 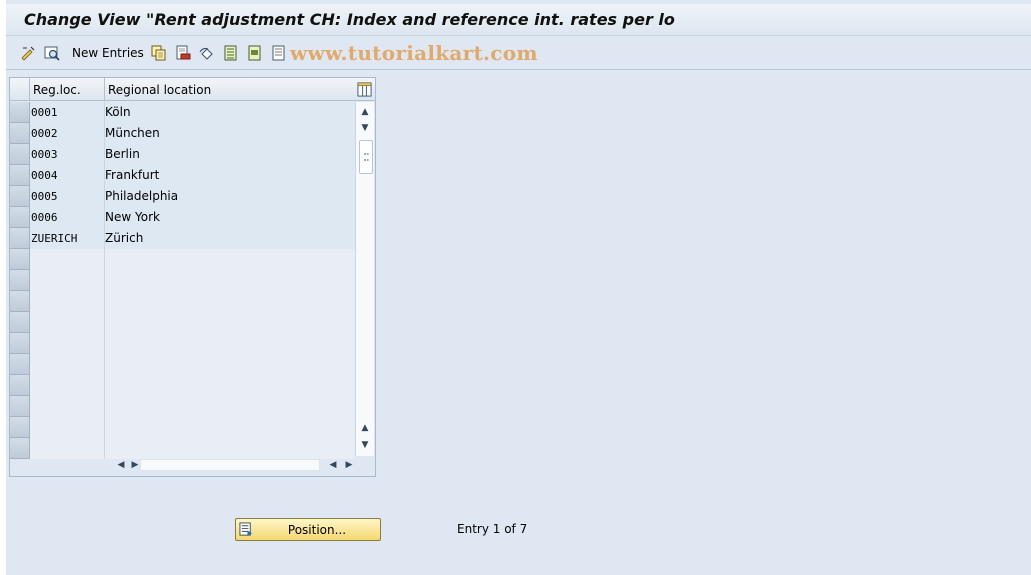 I want to click on scroll-left-icon: ◀, so click(x=121, y=465).